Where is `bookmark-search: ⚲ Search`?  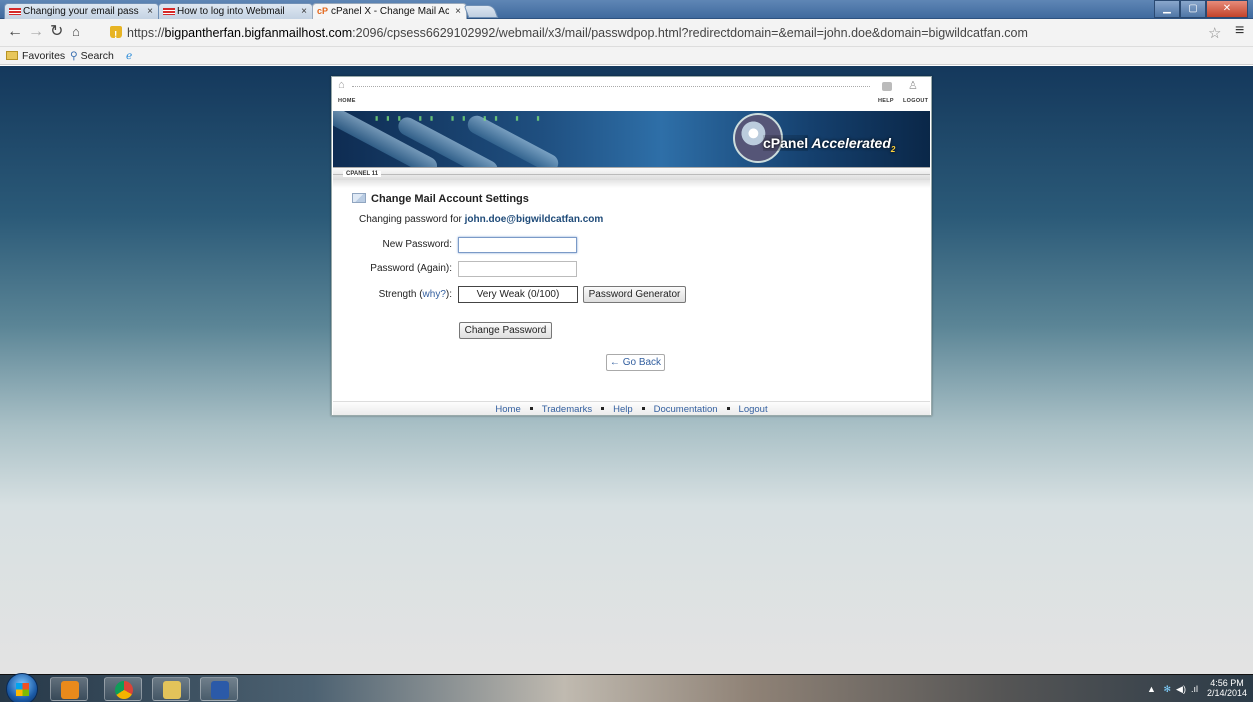 bookmark-search: ⚲ Search is located at coordinates (92, 56).